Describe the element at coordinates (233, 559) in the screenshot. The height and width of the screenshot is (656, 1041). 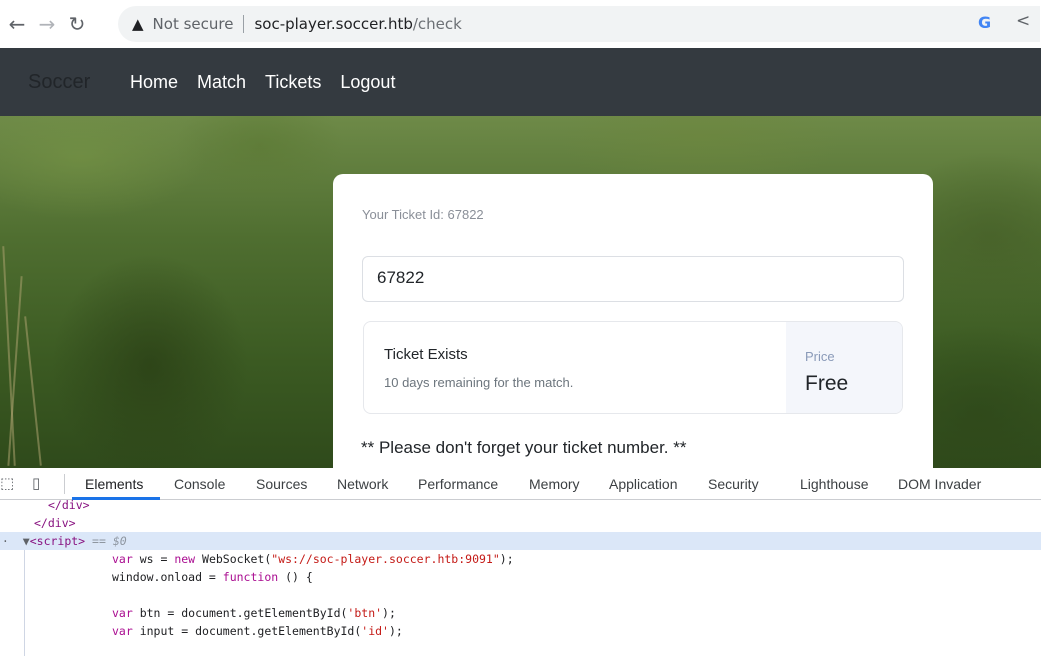
I see `code-text: WebSocket(` at that location.